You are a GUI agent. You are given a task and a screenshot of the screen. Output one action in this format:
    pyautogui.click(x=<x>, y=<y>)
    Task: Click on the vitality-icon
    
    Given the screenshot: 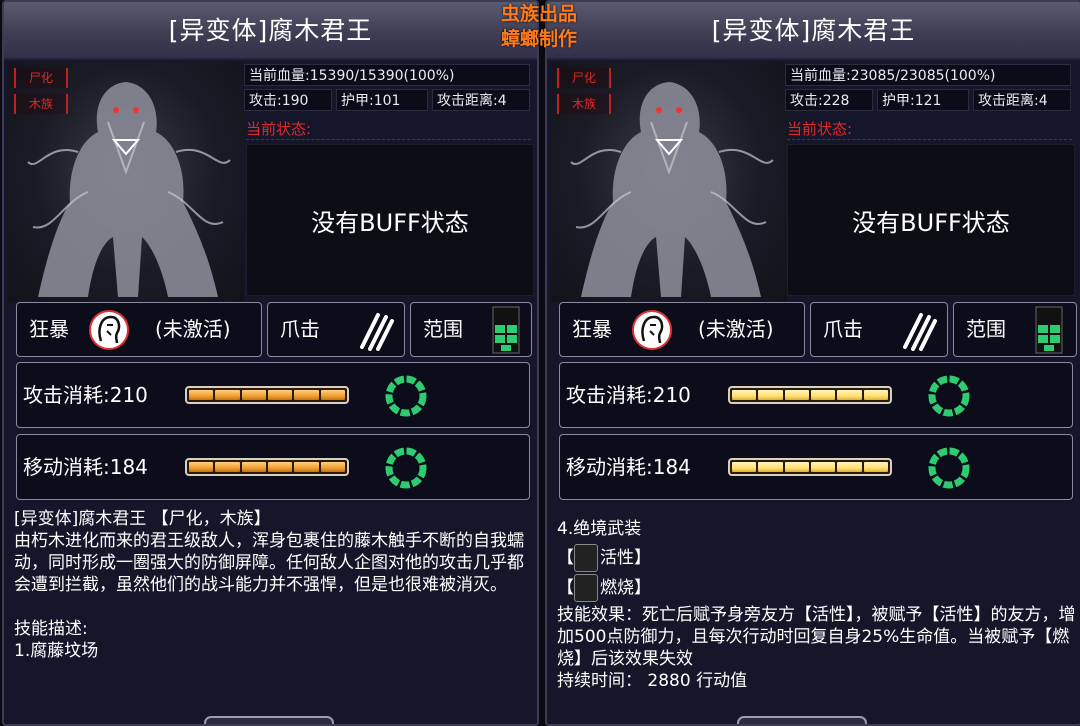 What is the action you would take?
    pyautogui.click(x=586, y=558)
    